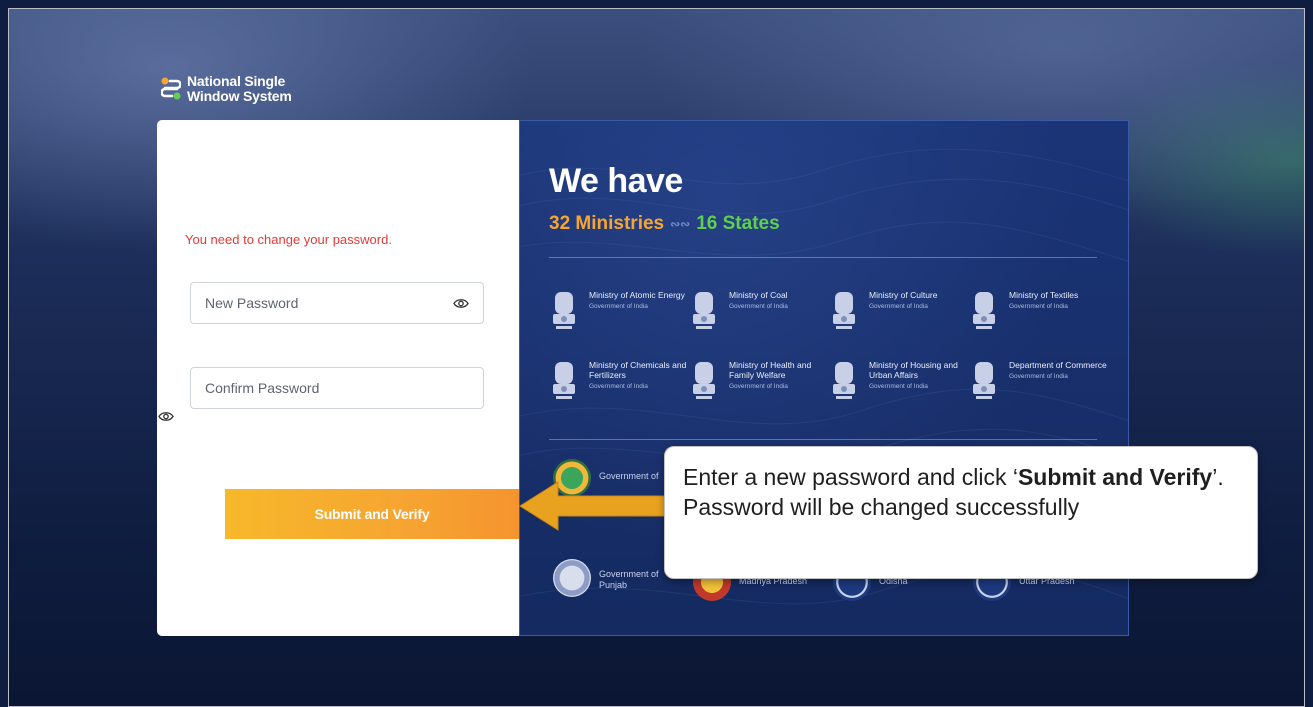  I want to click on ministry-name: Ministry of Health and Family Welfare, so click(770, 370).